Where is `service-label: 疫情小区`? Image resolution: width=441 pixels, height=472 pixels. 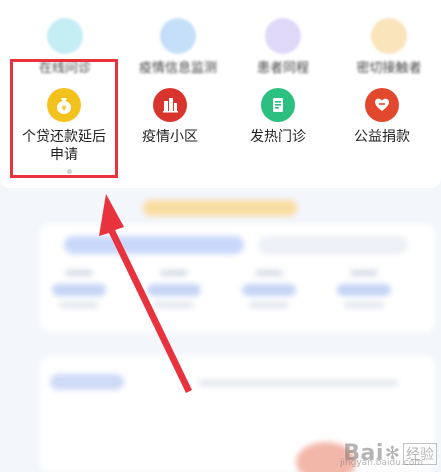 service-label: 疫情小区 is located at coordinates (170, 137).